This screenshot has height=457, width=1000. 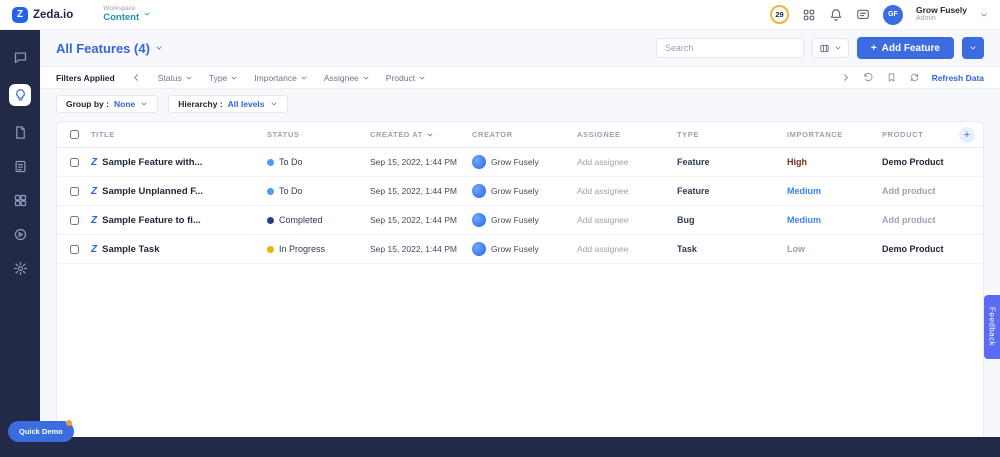 I want to click on user-info: Grow Fusely Admin, so click(x=941, y=14).